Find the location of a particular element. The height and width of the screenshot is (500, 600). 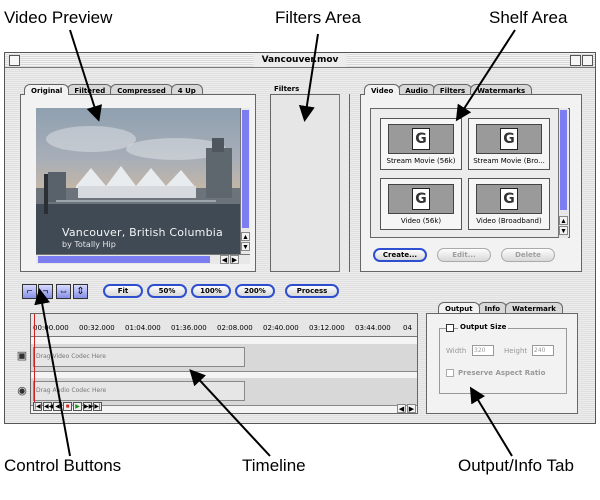

delete-button: Delete is located at coordinates (528, 255).